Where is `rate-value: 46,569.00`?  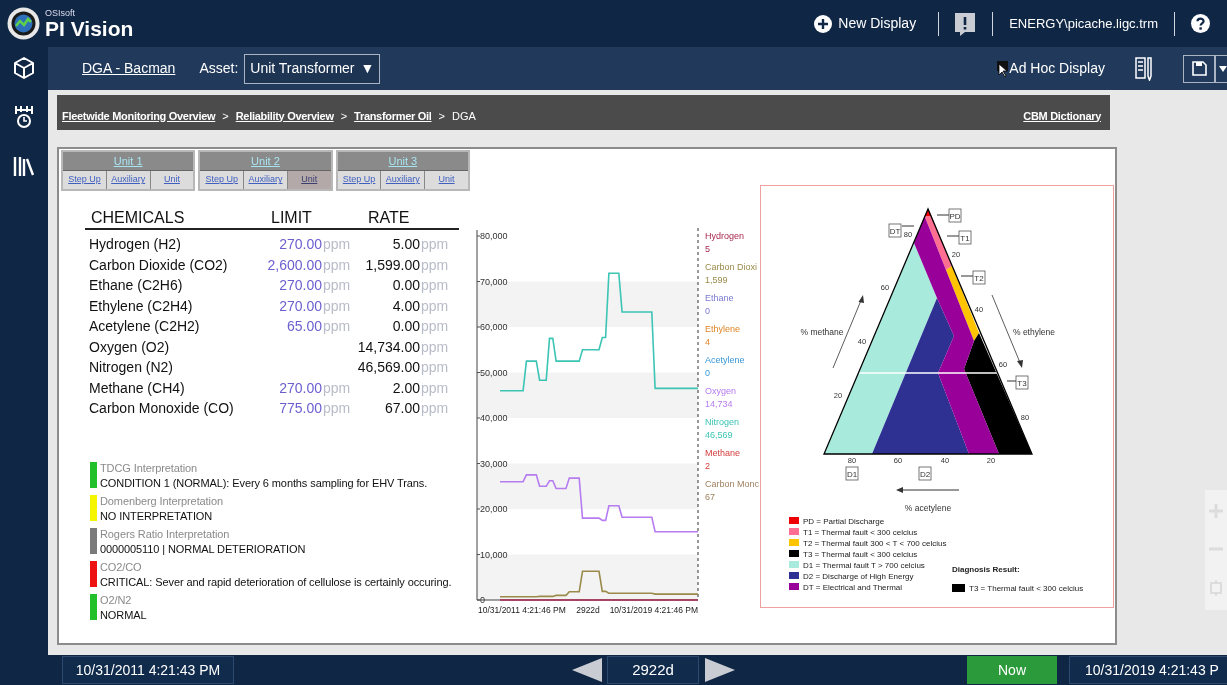
rate-value: 46,569.00 is located at coordinates (388, 367).